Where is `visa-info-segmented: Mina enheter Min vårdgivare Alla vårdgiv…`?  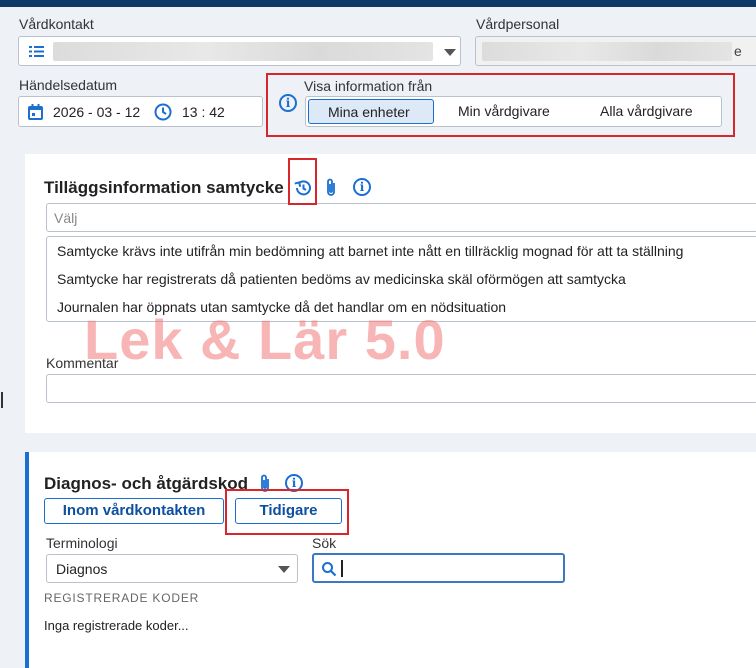 visa-info-segmented: Mina enheter Min vårdgivare Alla vårdgiv… is located at coordinates (513, 111).